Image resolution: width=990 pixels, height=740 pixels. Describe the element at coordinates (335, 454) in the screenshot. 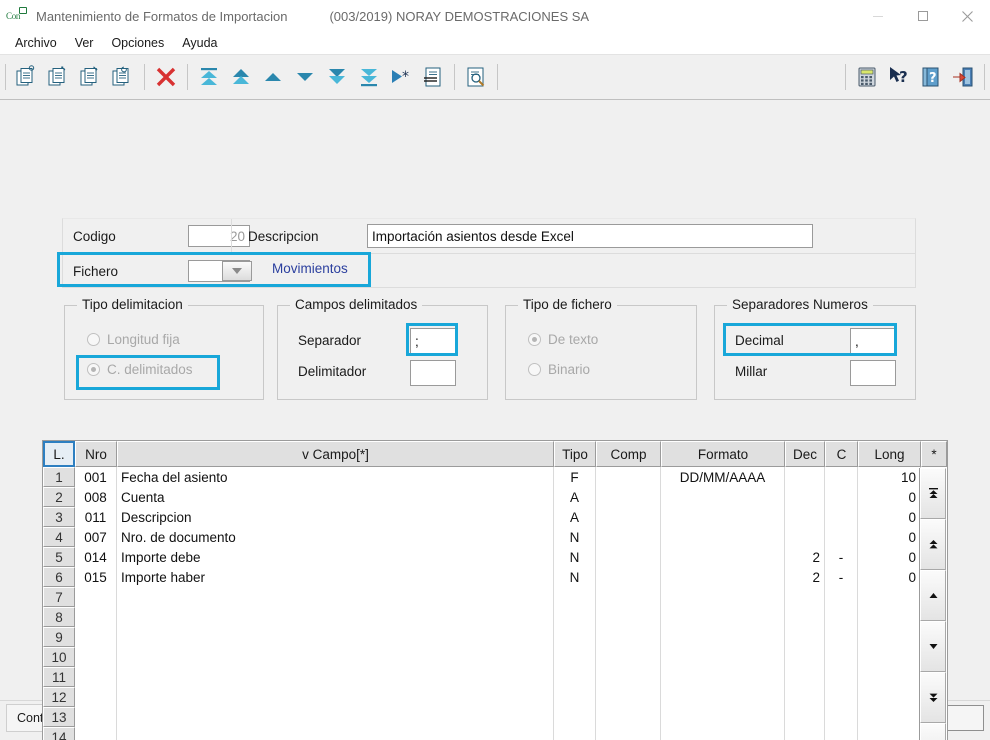

I see `grid-header-campo: v Campo[*]` at that location.